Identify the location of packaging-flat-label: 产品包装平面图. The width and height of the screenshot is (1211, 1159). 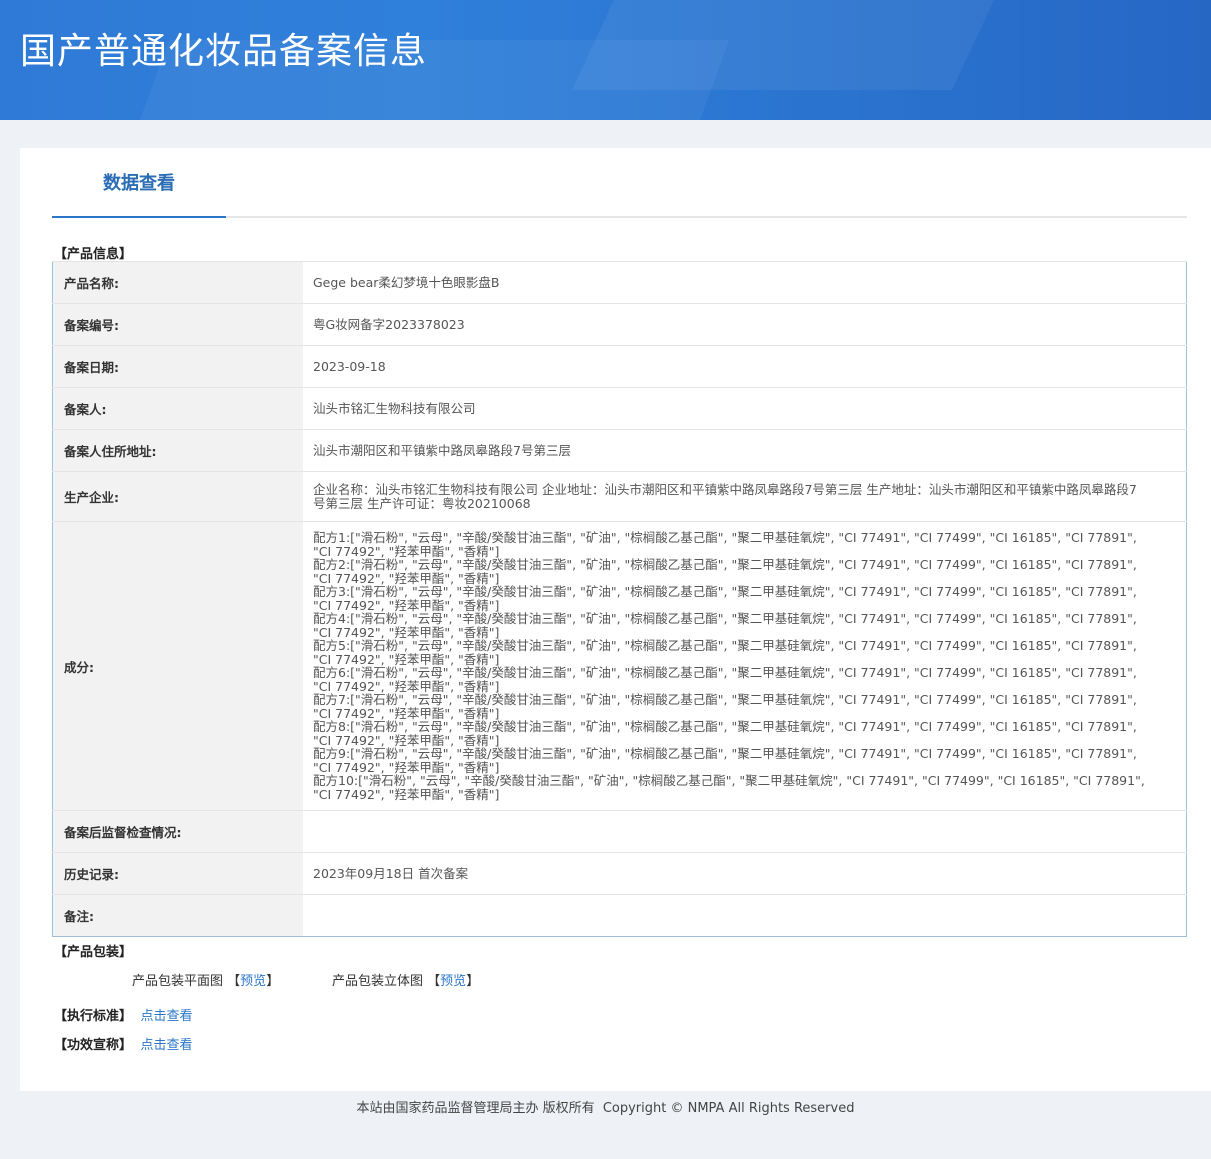
(178, 981).